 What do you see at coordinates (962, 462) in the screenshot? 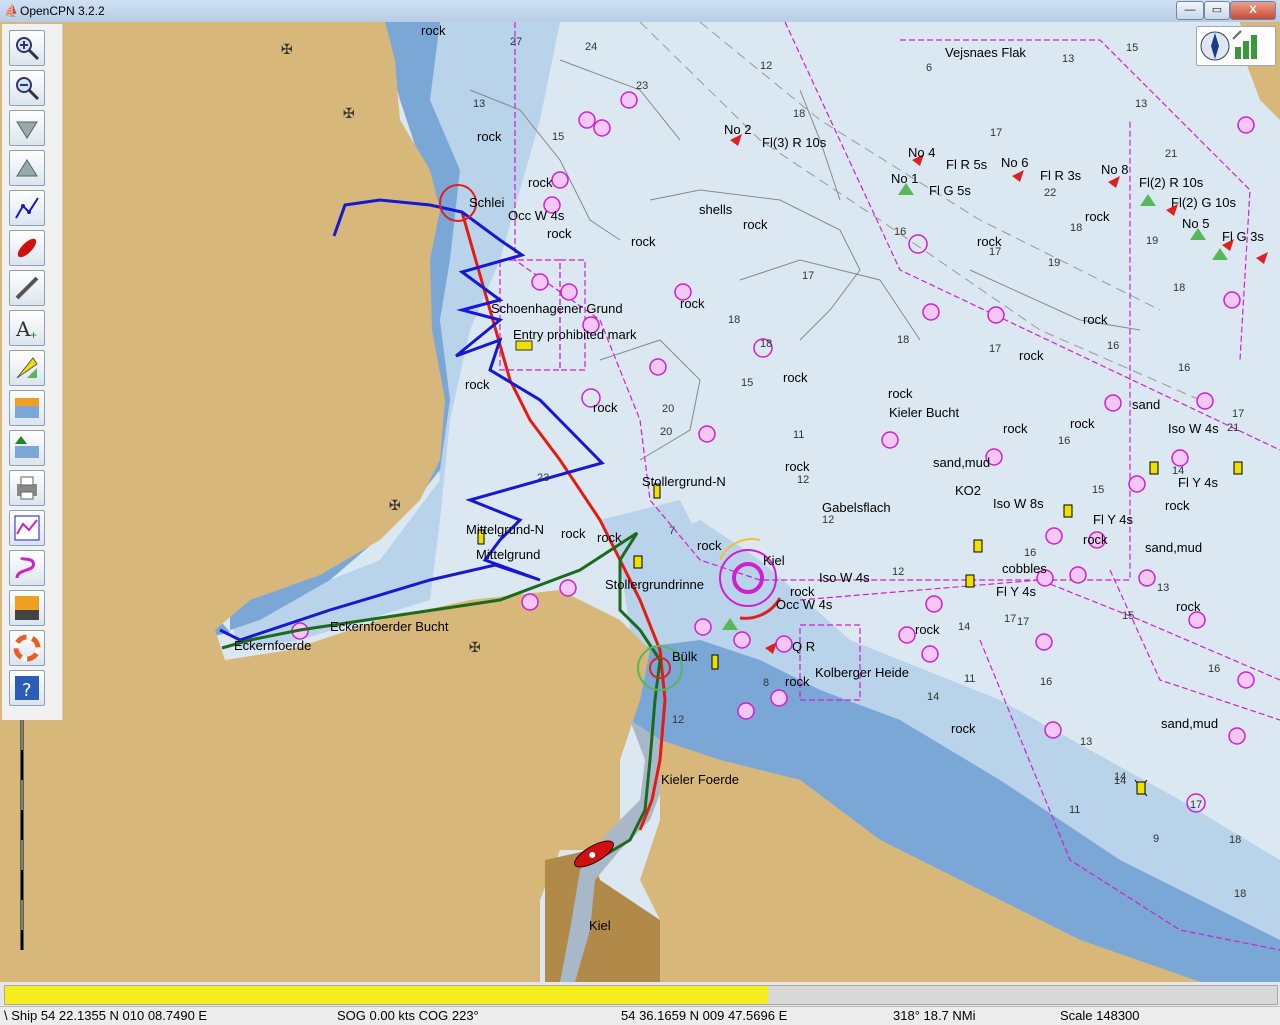
I see `seabed-label-sand-mud-1: sand,mud` at bounding box center [962, 462].